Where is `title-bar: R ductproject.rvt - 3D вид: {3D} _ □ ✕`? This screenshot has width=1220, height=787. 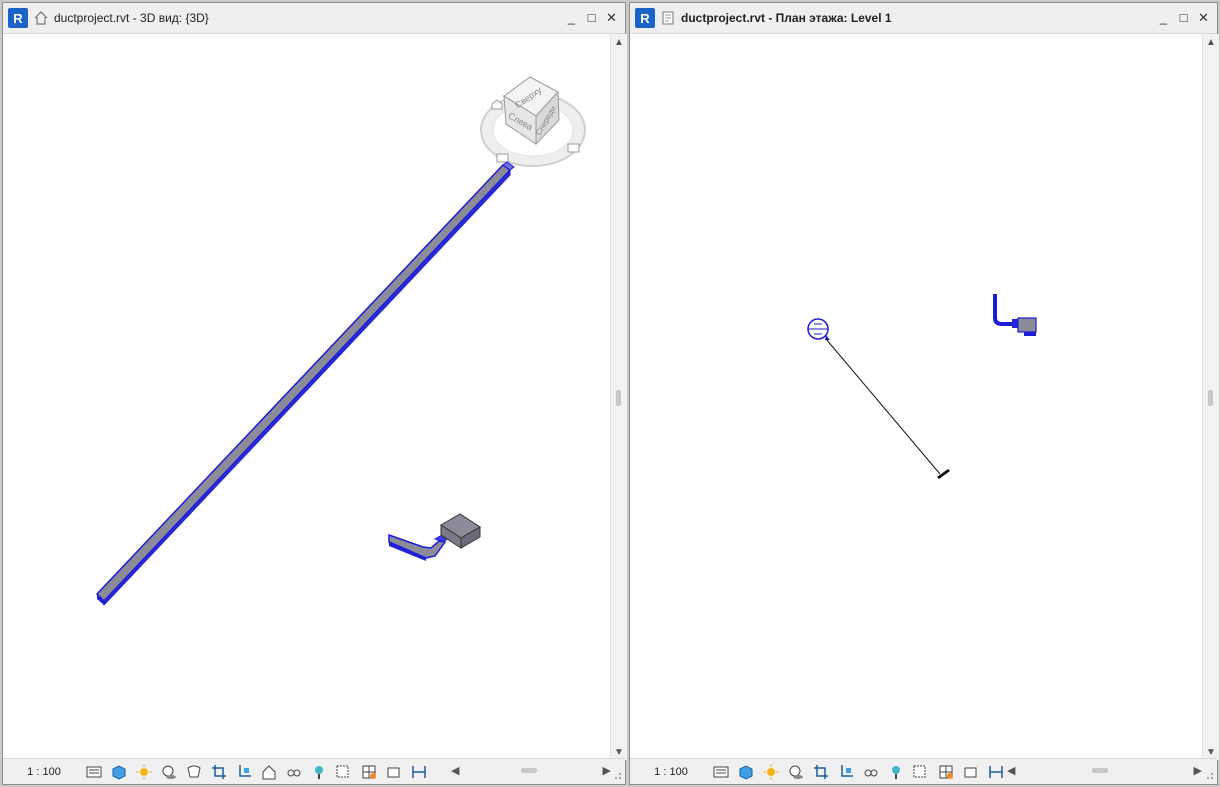 title-bar: R ductproject.rvt - 3D вид: {3D} _ □ ✕ is located at coordinates (314, 18).